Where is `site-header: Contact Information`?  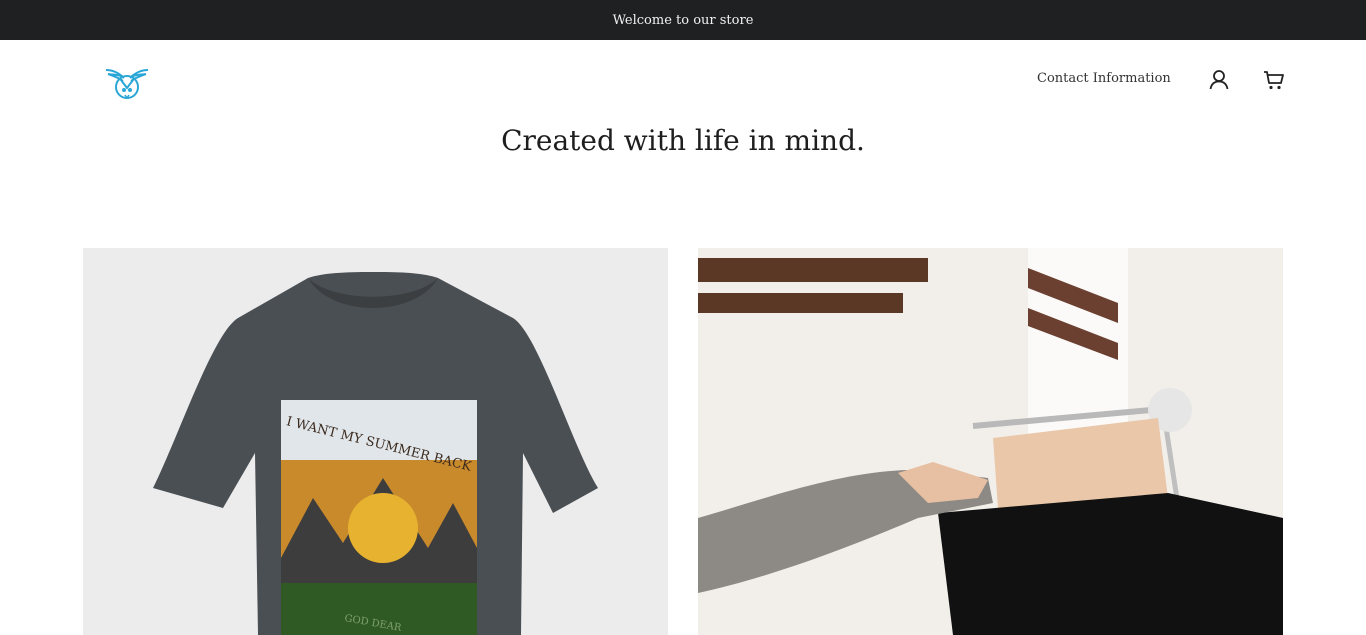
site-header: Contact Information is located at coordinates (683, 80).